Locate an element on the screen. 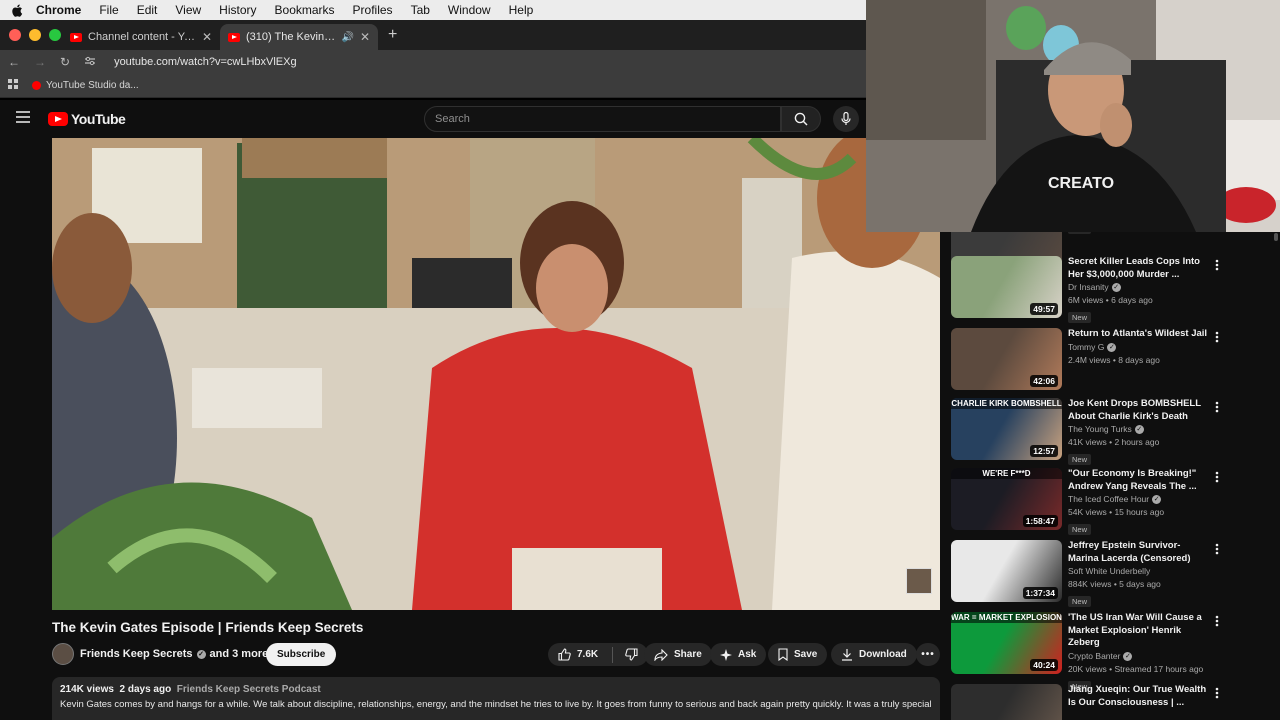  recommendation-channel: Crypto Banter ✓ is located at coordinates (1138, 656).